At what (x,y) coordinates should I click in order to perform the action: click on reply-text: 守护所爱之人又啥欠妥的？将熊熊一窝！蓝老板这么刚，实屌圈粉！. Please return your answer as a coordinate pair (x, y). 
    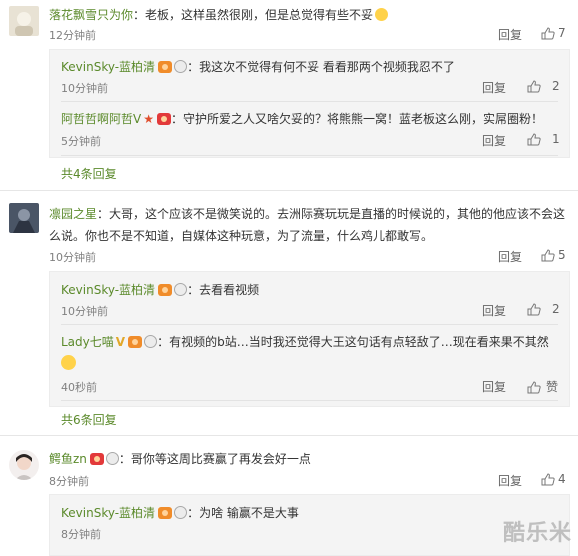
    Looking at the image, I should click on (363, 119).